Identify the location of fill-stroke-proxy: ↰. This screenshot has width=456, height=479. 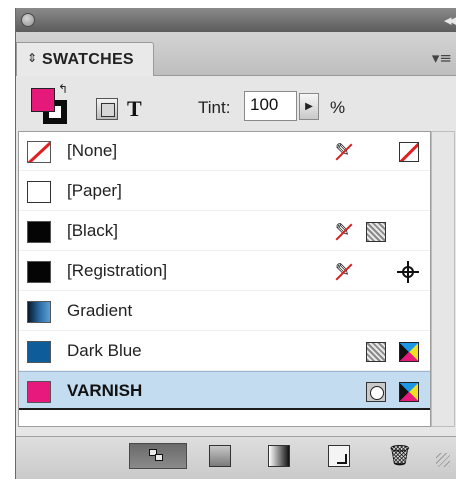
(51, 104).